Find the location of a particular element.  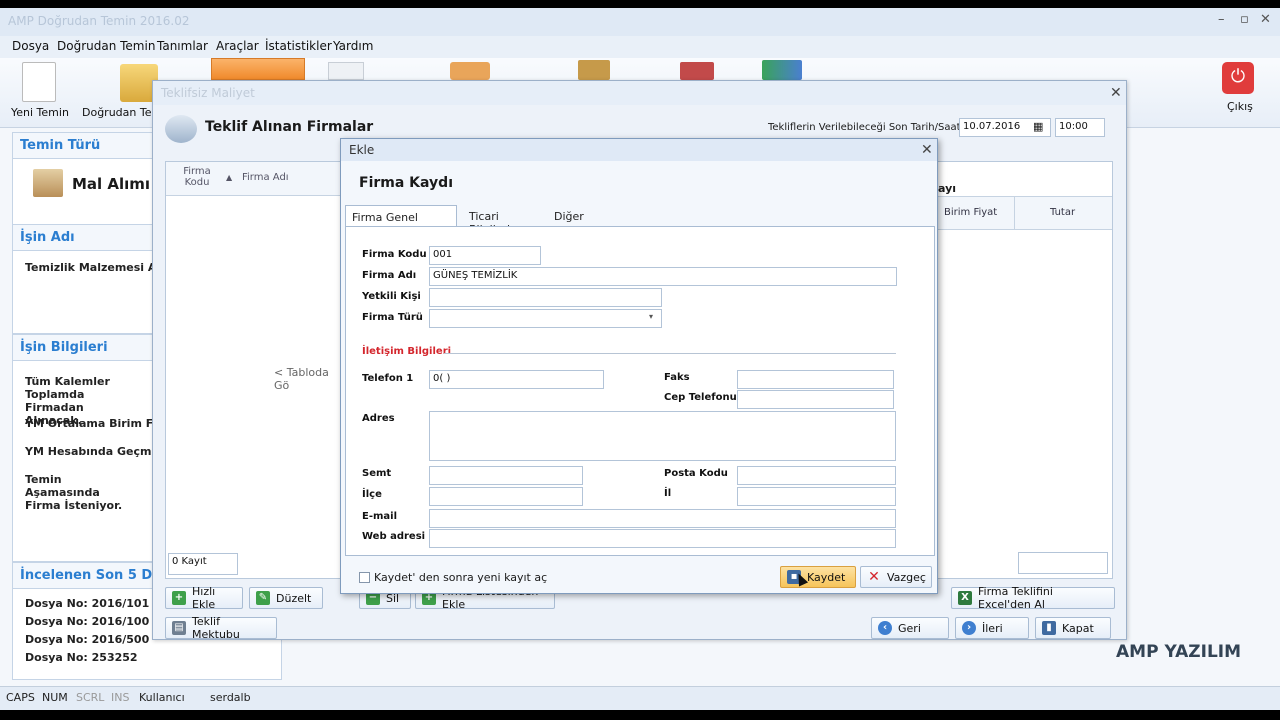

scrl-indicator: SCRL is located at coordinates (90, 697).